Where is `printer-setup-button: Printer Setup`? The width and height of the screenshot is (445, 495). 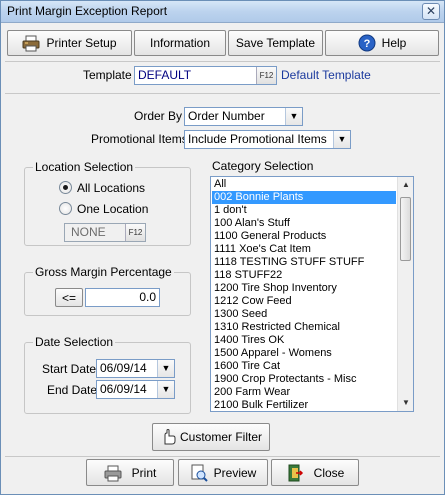
printer-setup-button: Printer Setup is located at coordinates (69, 43).